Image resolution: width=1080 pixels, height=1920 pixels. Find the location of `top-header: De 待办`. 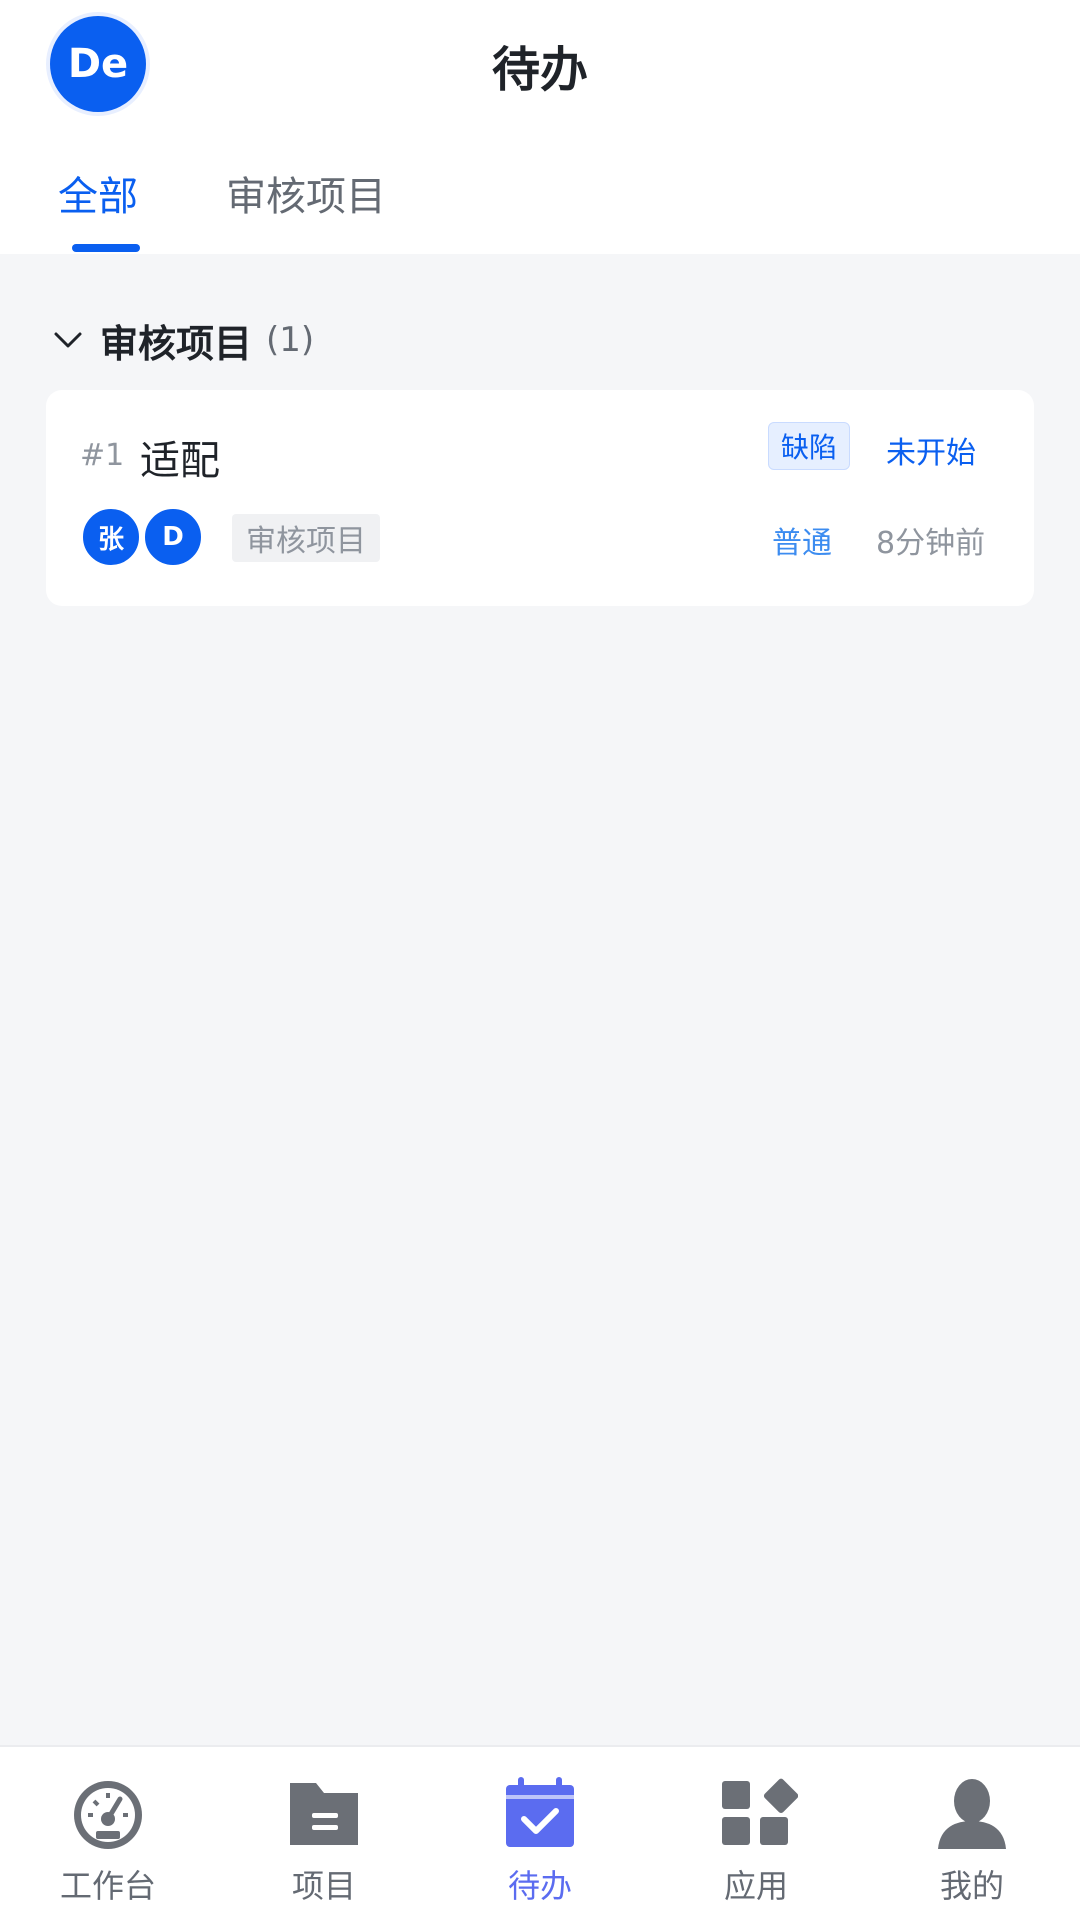

top-header: De 待办 is located at coordinates (540, 65).